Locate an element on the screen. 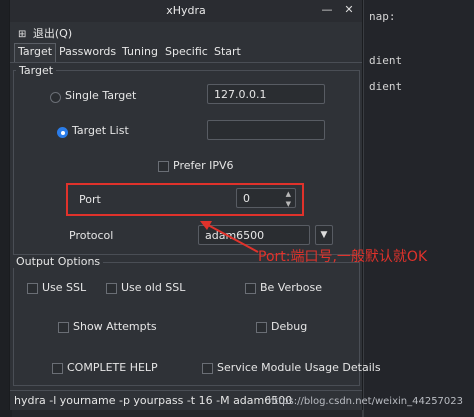 The image size is (474, 417). annotation-arrow-icon is located at coordinates (229, 237).